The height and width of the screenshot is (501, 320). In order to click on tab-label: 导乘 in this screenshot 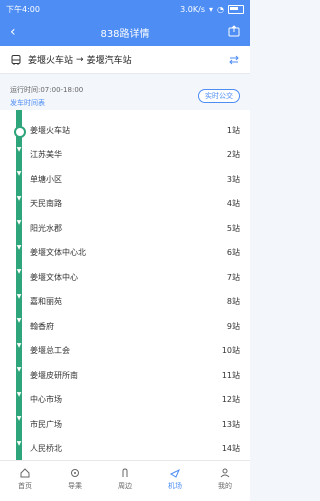, I will do `click(75, 486)`.